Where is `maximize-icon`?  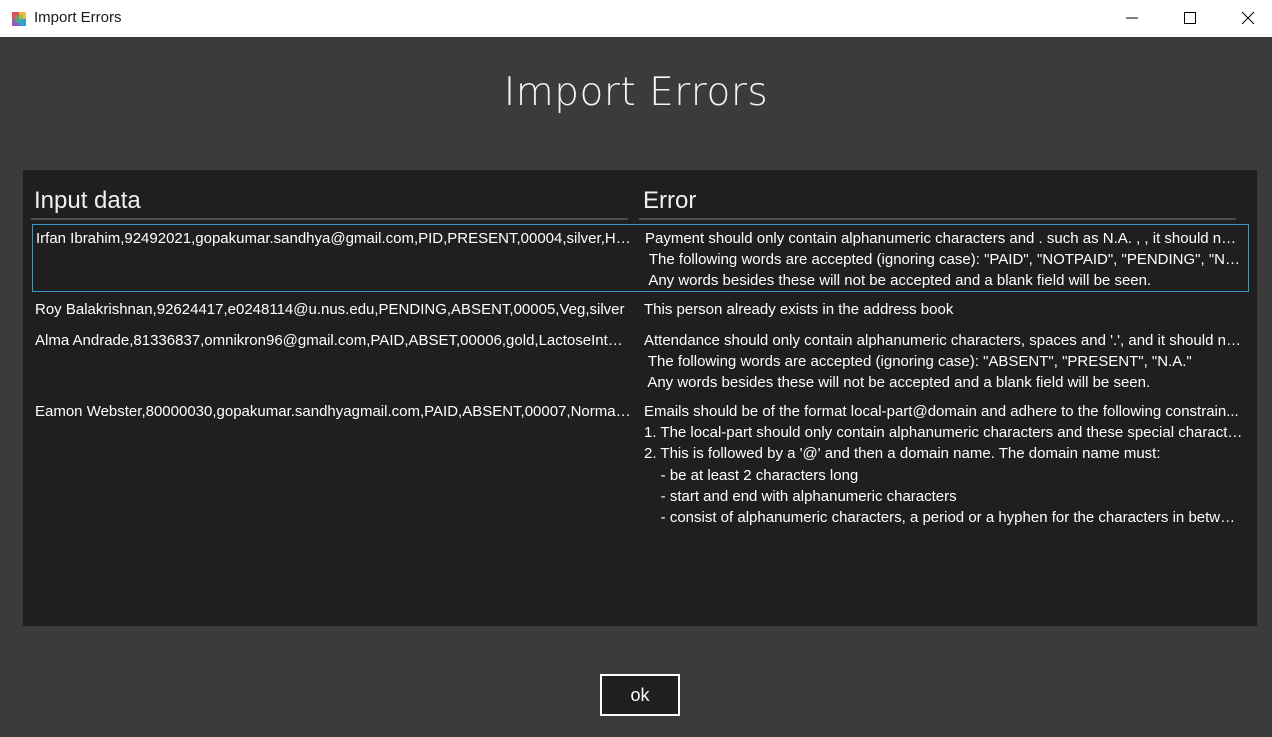
maximize-icon is located at coordinates (1190, 18).